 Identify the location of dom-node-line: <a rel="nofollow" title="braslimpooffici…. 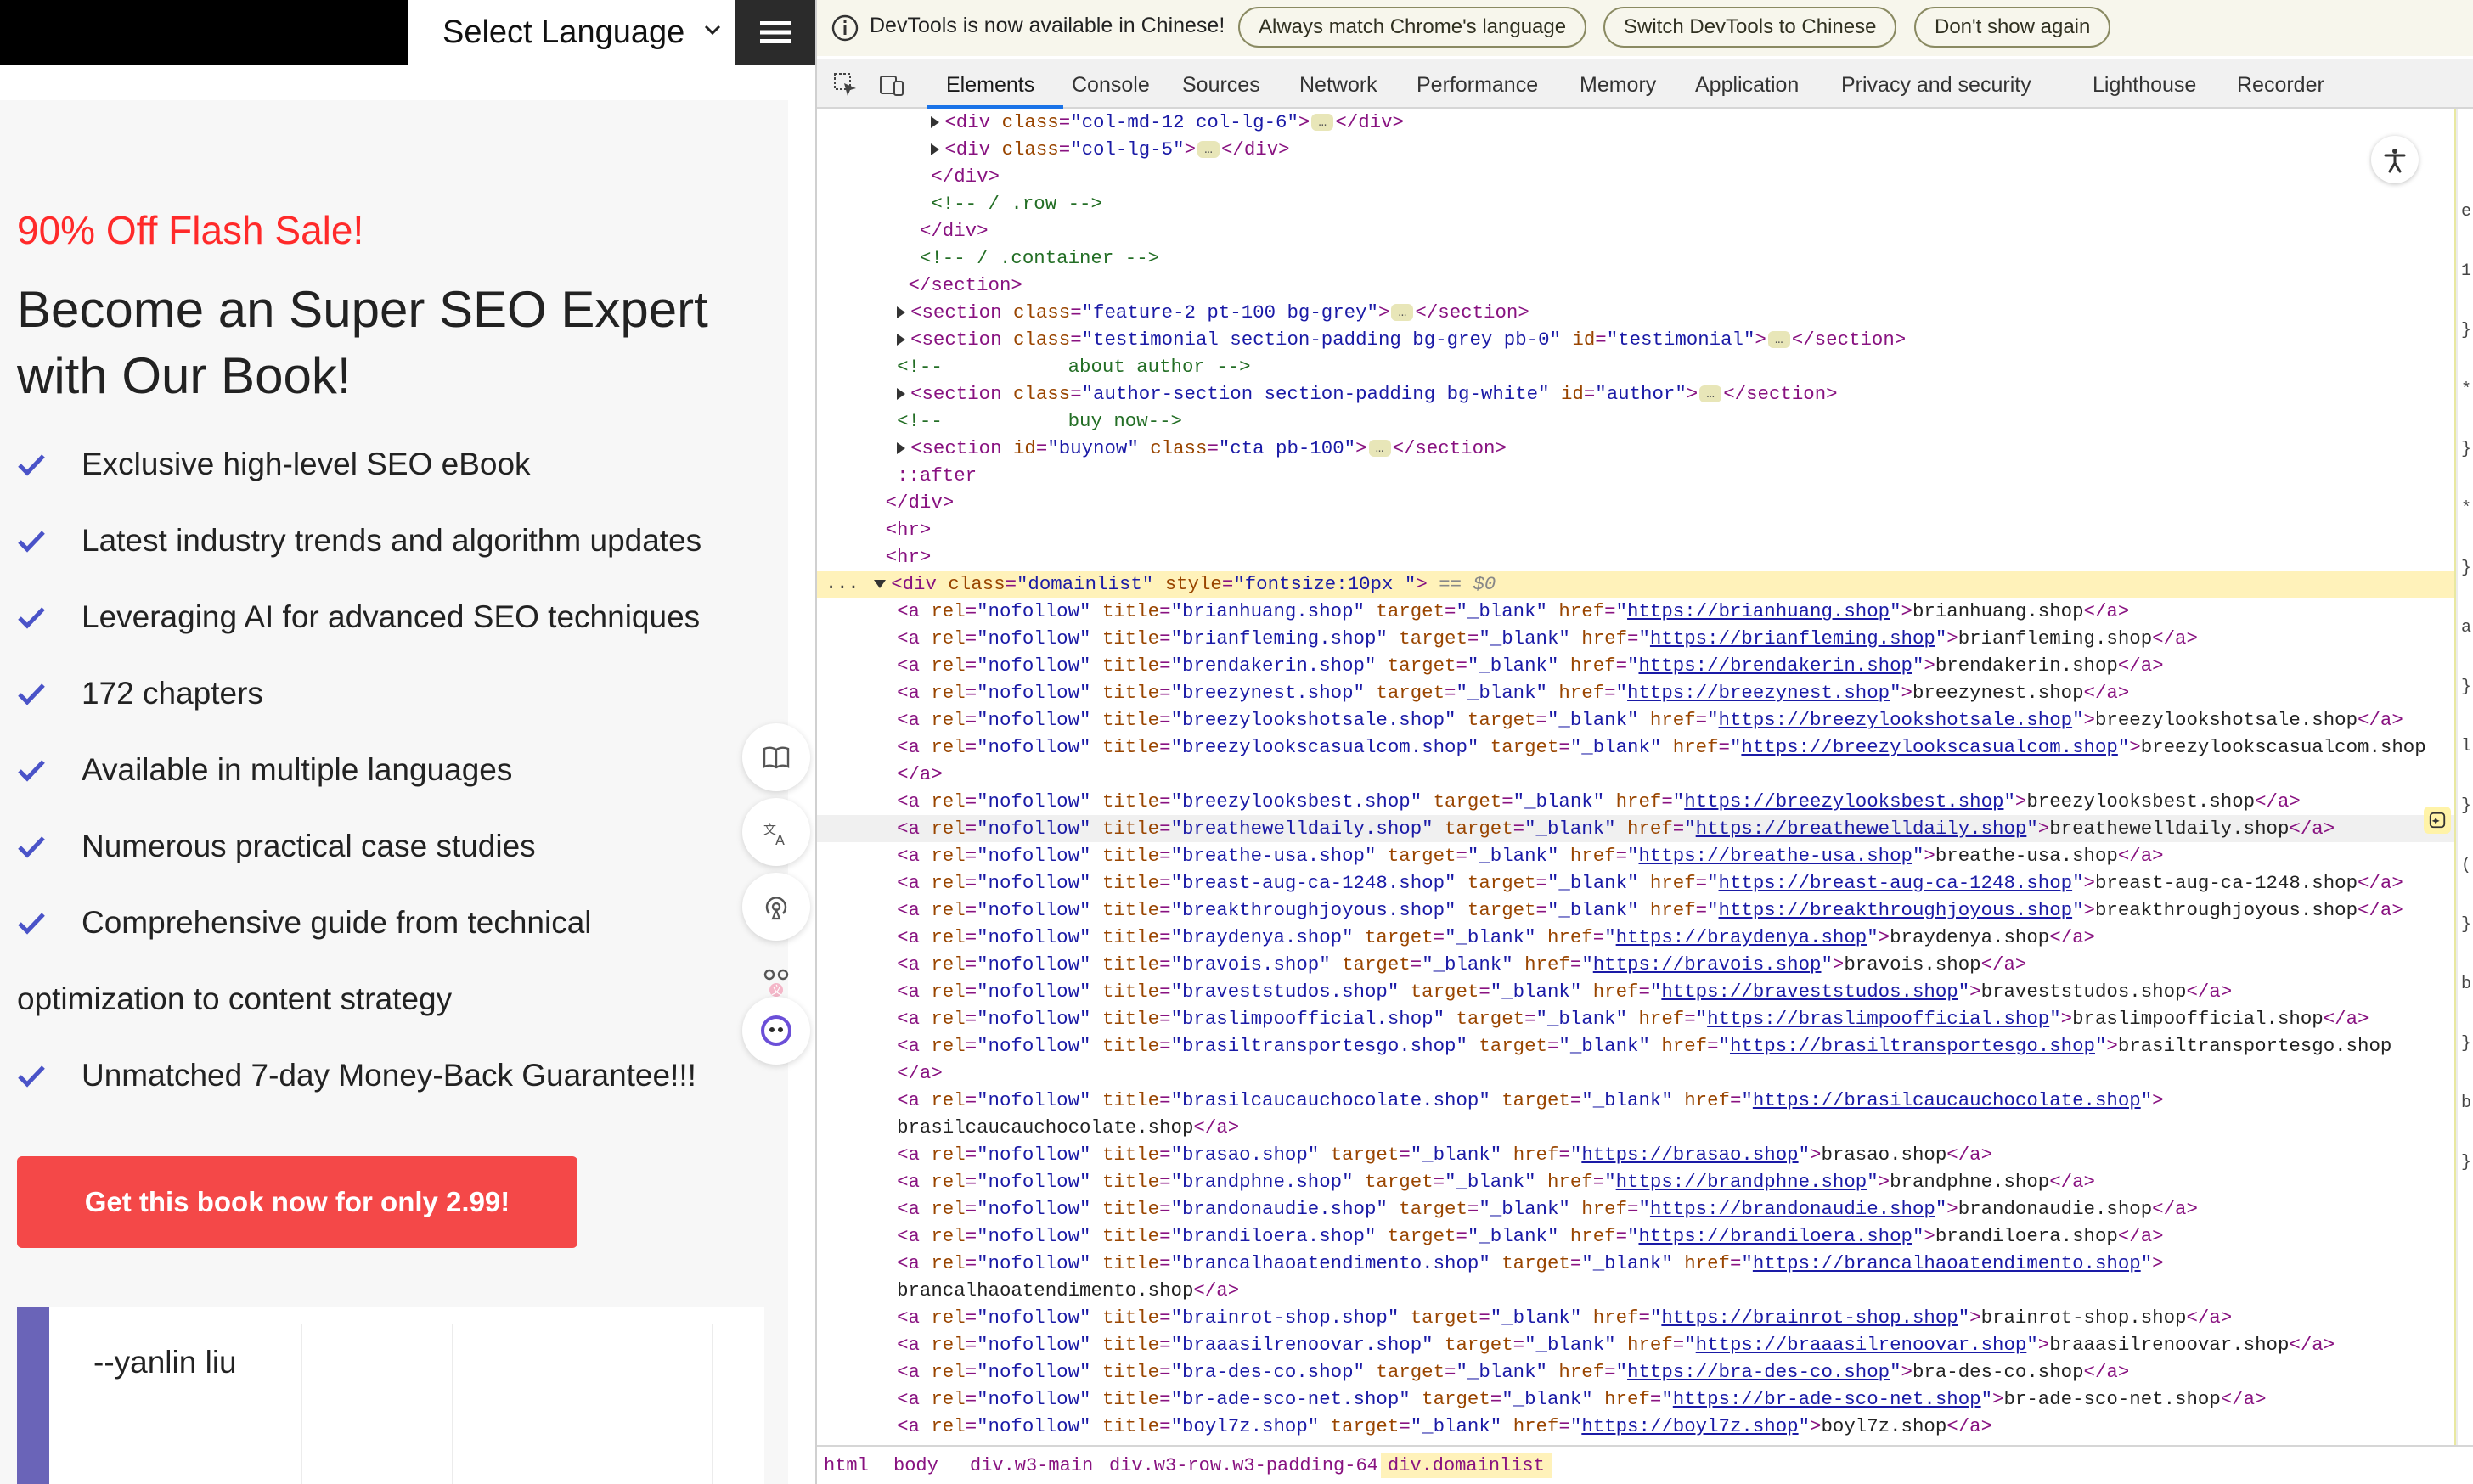
(1636, 1019).